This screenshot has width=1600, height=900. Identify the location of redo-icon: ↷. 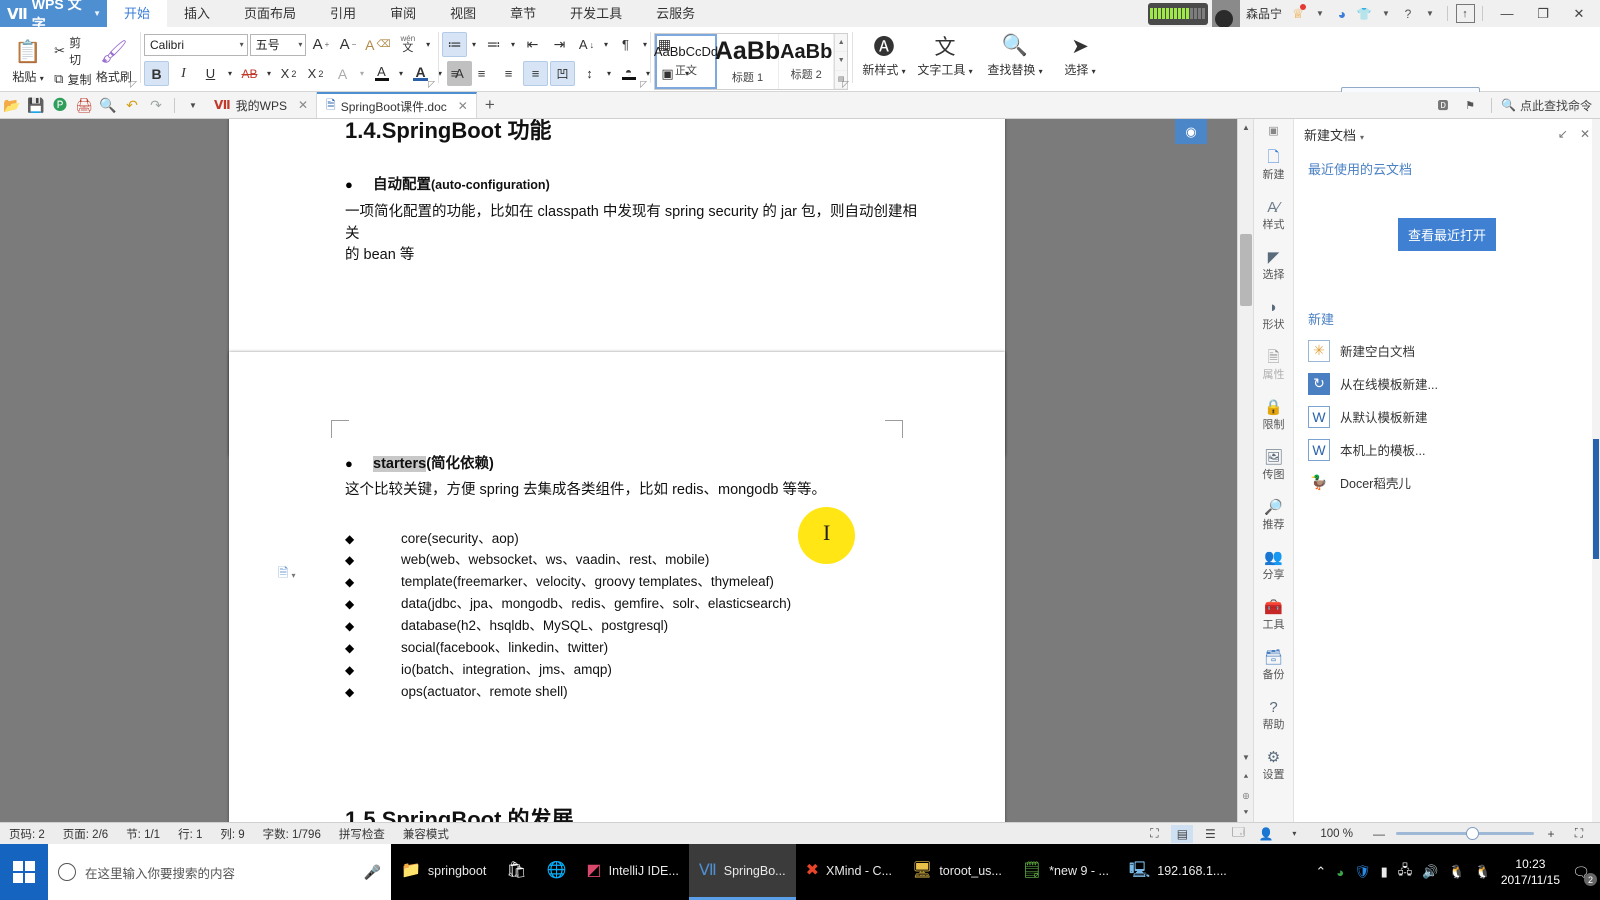
(156, 105).